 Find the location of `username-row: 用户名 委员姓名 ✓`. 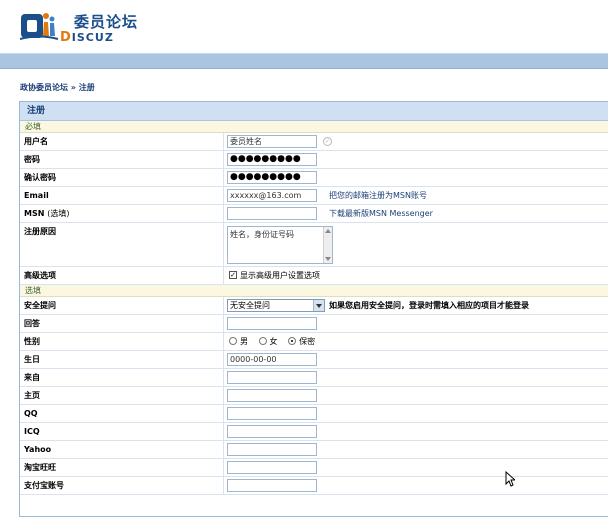

username-row: 用户名 委员姓名 ✓ is located at coordinates (314, 142).